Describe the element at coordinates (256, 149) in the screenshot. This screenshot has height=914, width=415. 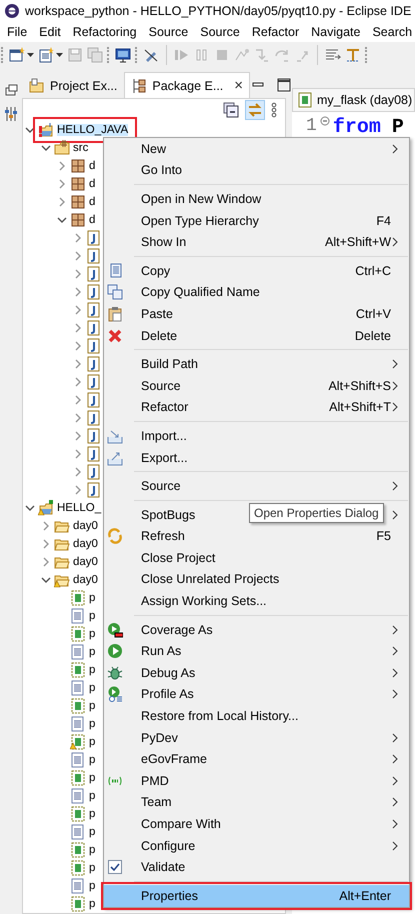
I see `menu-item: New` at that location.